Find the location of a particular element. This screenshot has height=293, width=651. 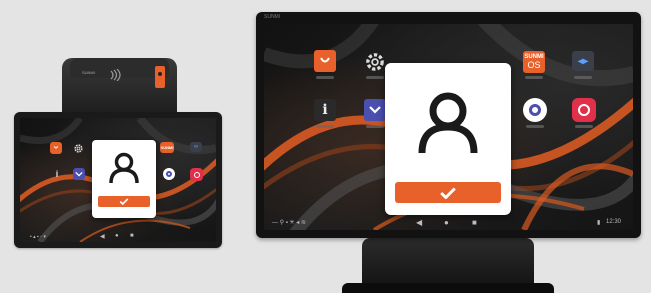

code-arrows-icon: ‹› is located at coordinates (196, 147).